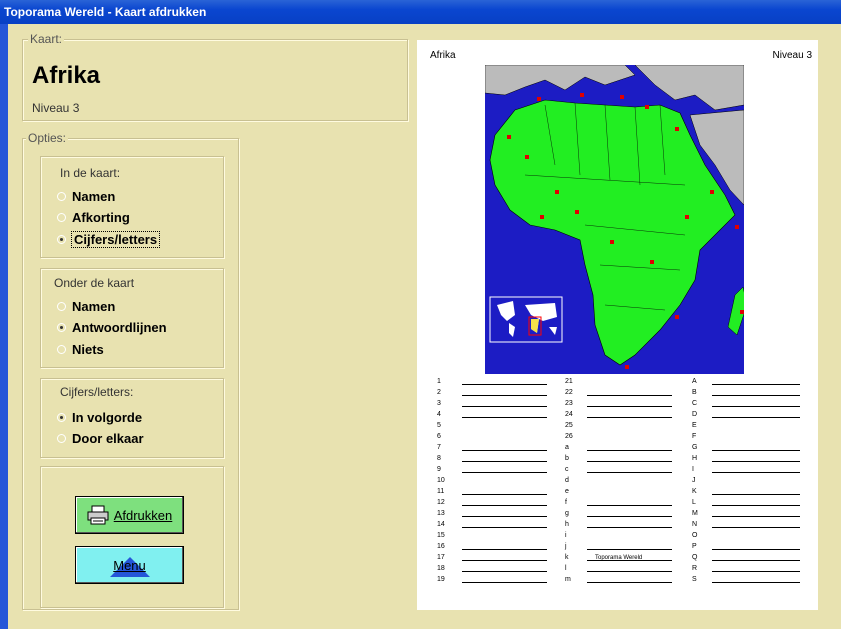 The height and width of the screenshot is (629, 841). I want to click on radio-label: In volgorde, so click(107, 417).